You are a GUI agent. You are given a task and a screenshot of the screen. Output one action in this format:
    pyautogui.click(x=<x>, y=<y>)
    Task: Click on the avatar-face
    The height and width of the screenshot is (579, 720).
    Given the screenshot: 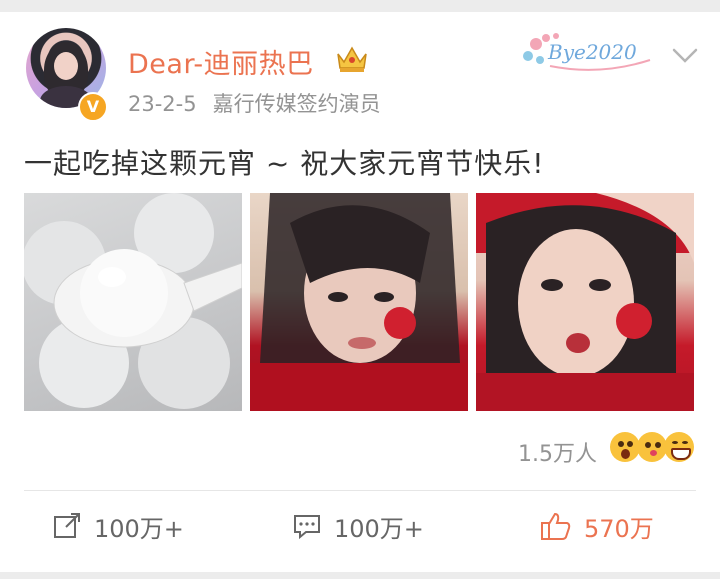 What is the action you would take?
    pyautogui.click(x=66, y=66)
    